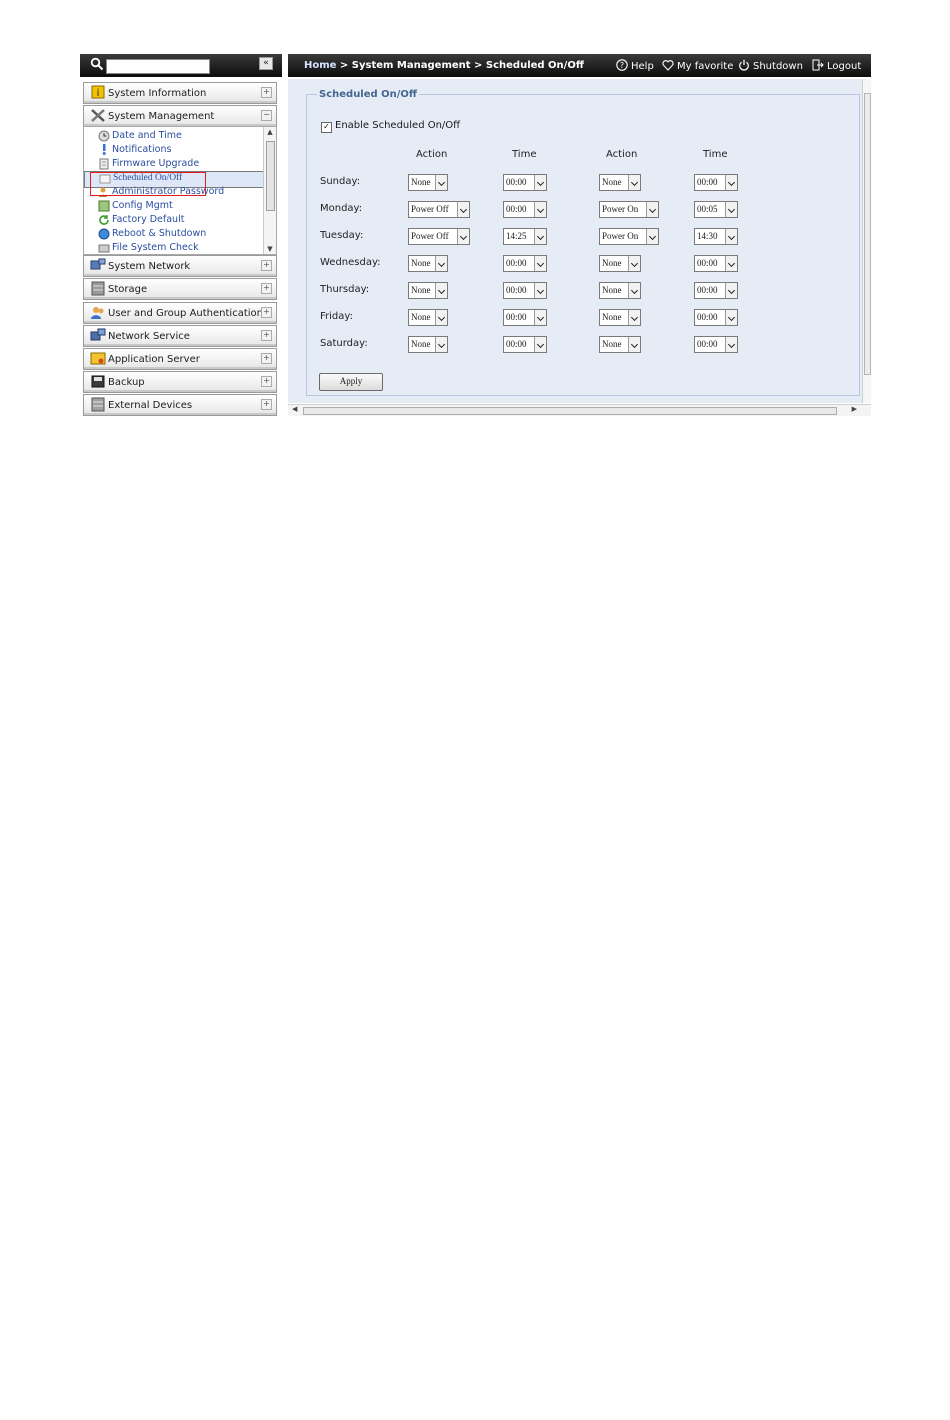 The height and width of the screenshot is (1420, 950). What do you see at coordinates (266, 115) in the screenshot?
I see `collapse-icon: −` at bounding box center [266, 115].